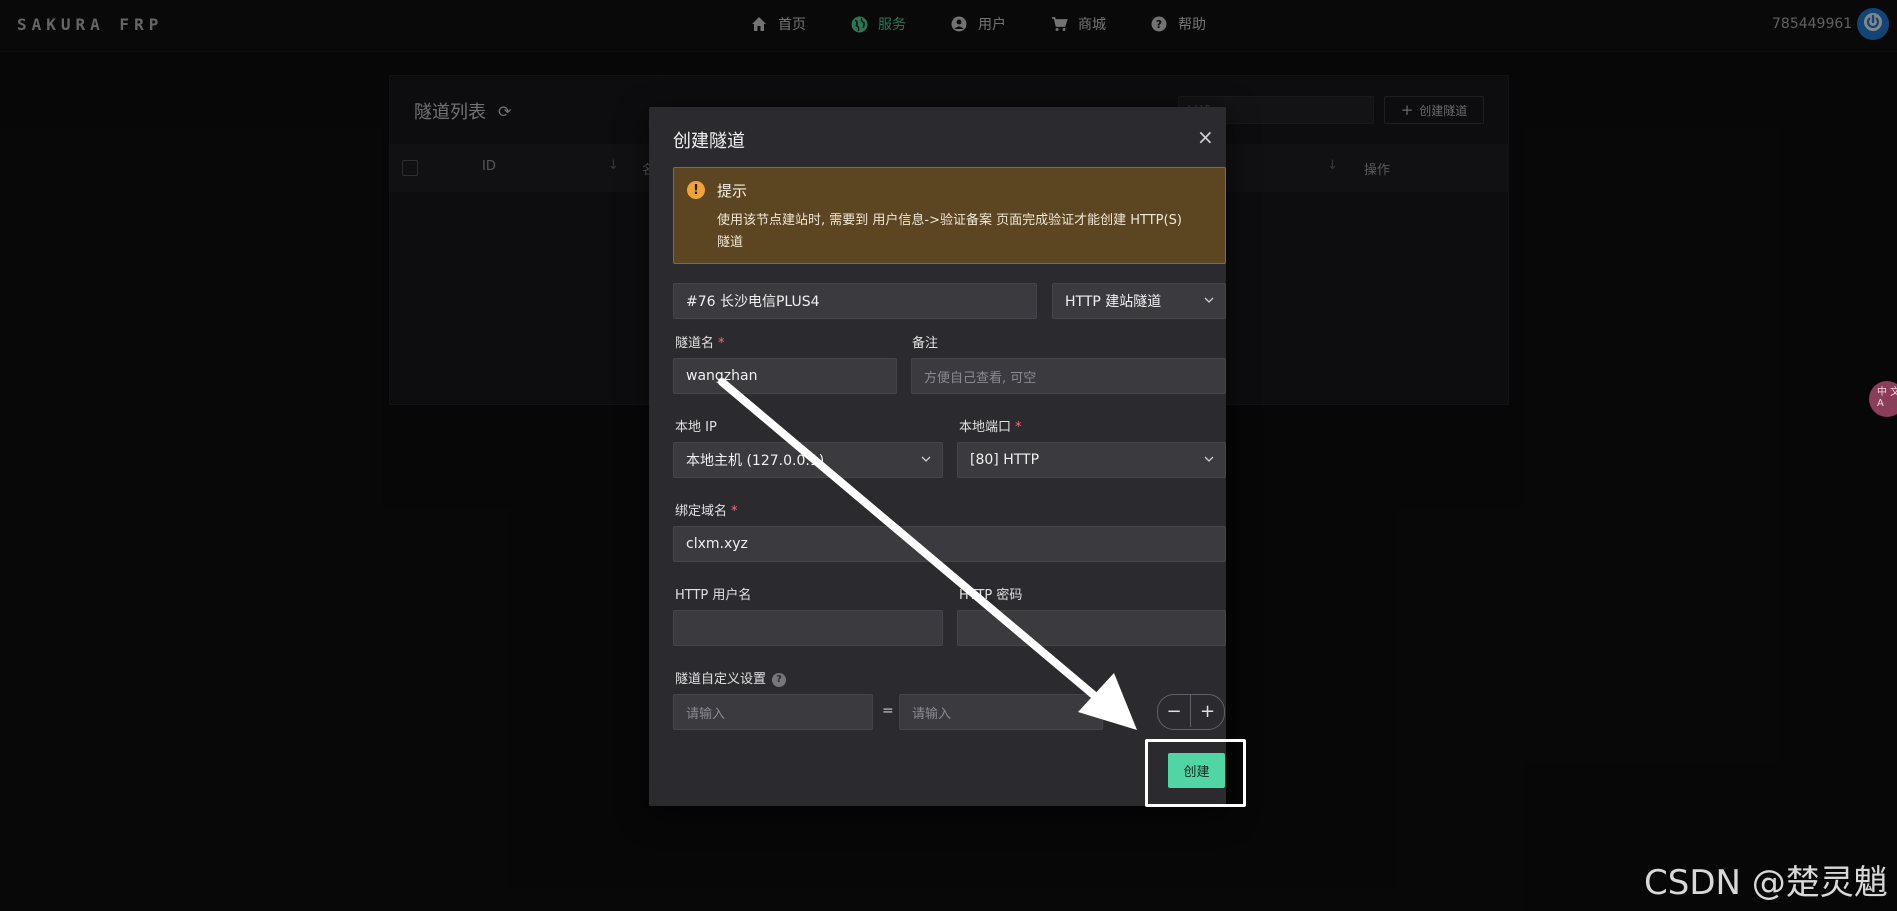 This screenshot has width=1897, height=911. I want to click on custom-key-input: 请输入, so click(773, 712).